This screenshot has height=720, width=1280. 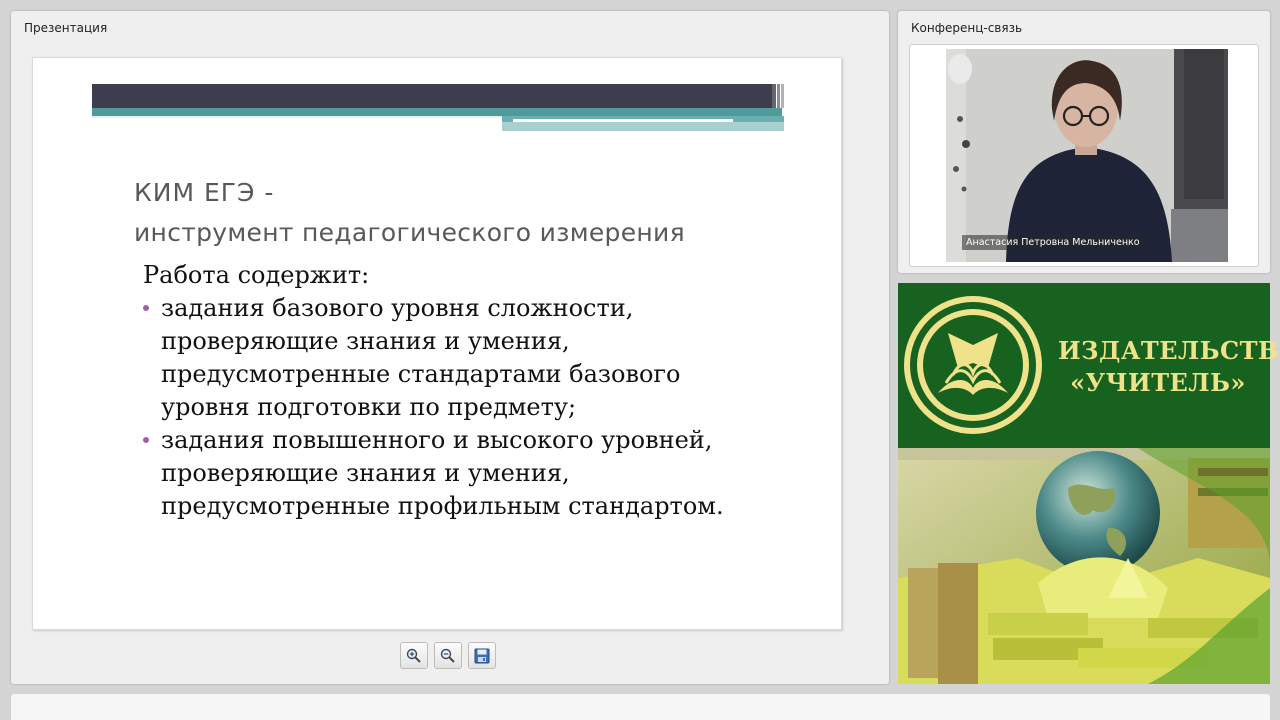 I want to click on publisher-name-line1: ИЗДАТЕЛЬСТВО, so click(x=1169, y=350).